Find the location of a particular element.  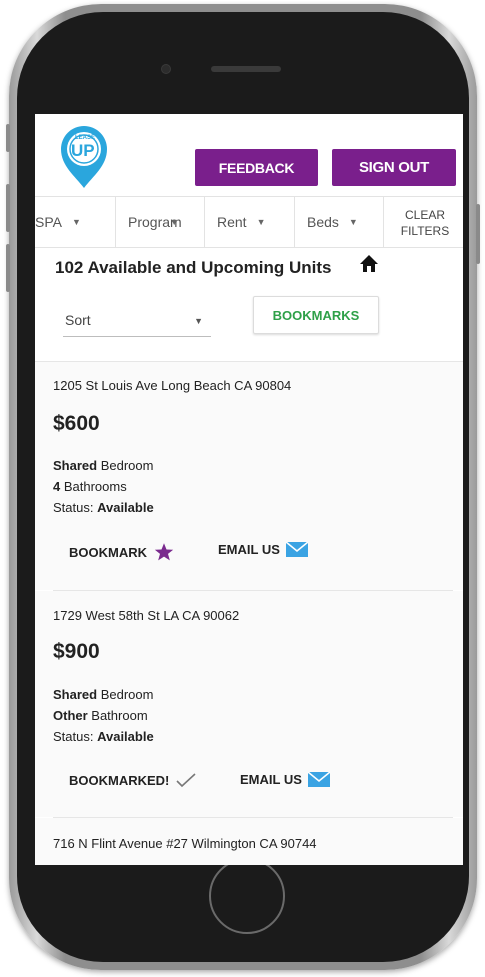

filter-spa: SPA ▼ is located at coordinates (75, 222).